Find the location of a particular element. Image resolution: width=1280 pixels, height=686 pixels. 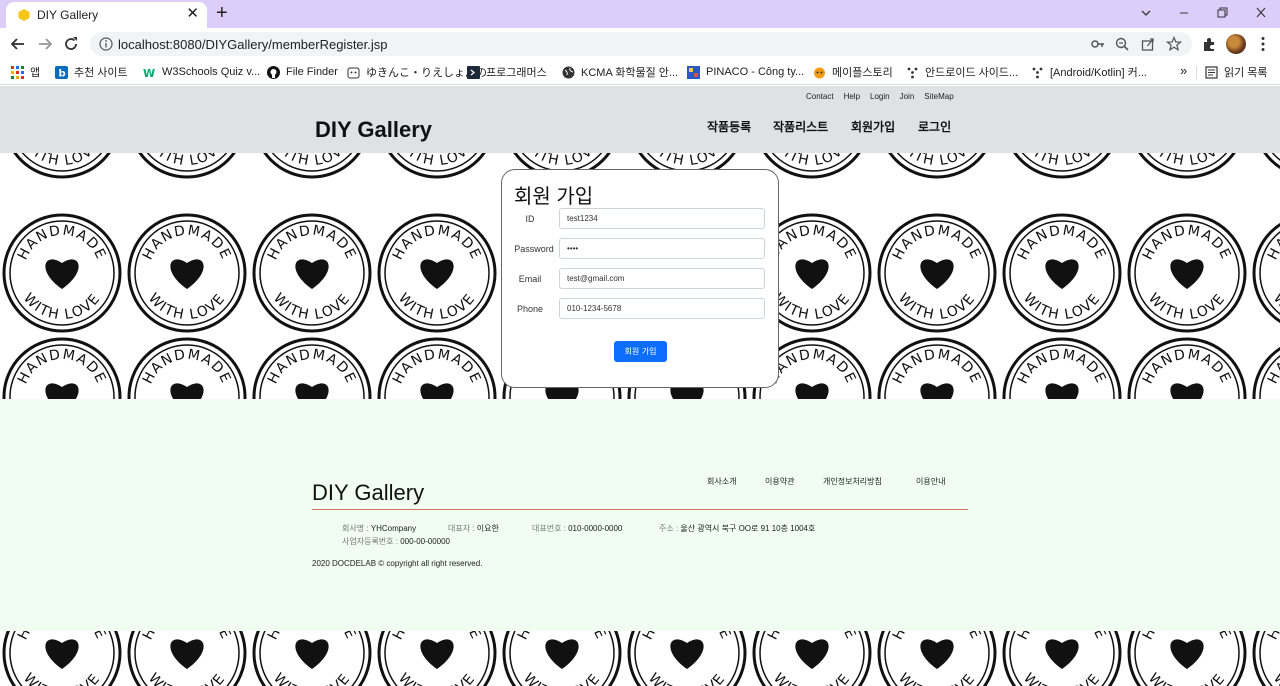

dots-icon is located at coordinates (912, 72).